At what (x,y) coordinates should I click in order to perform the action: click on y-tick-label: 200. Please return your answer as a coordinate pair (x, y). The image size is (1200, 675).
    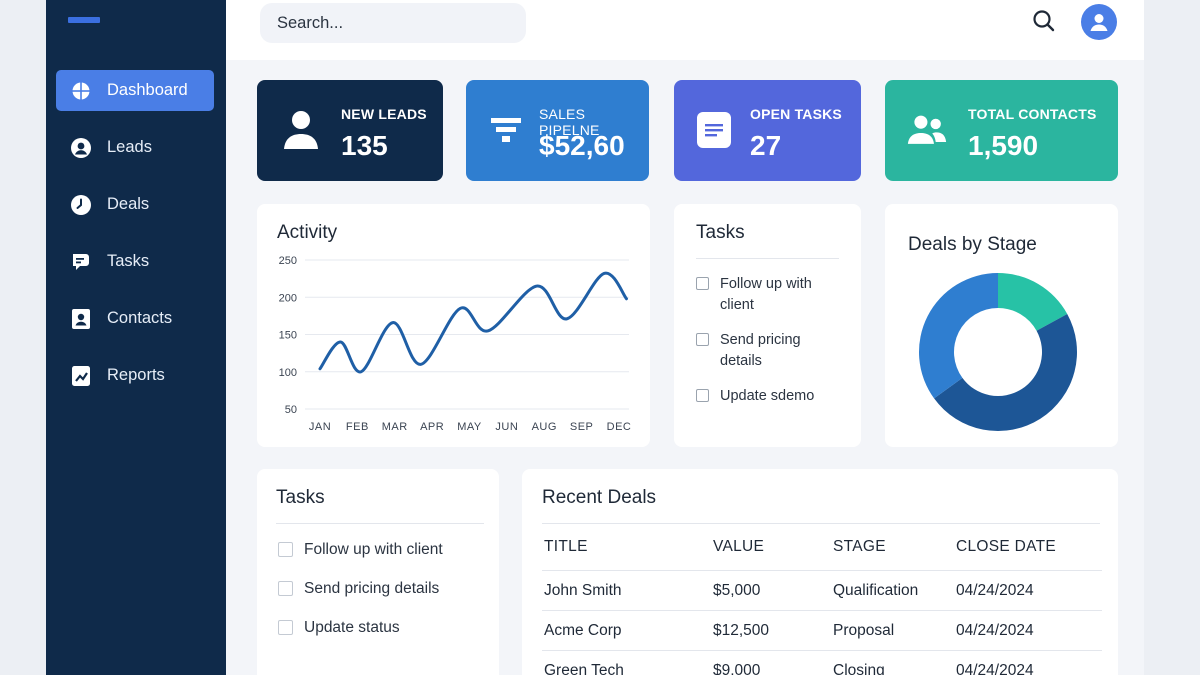
    Looking at the image, I should click on (288, 298).